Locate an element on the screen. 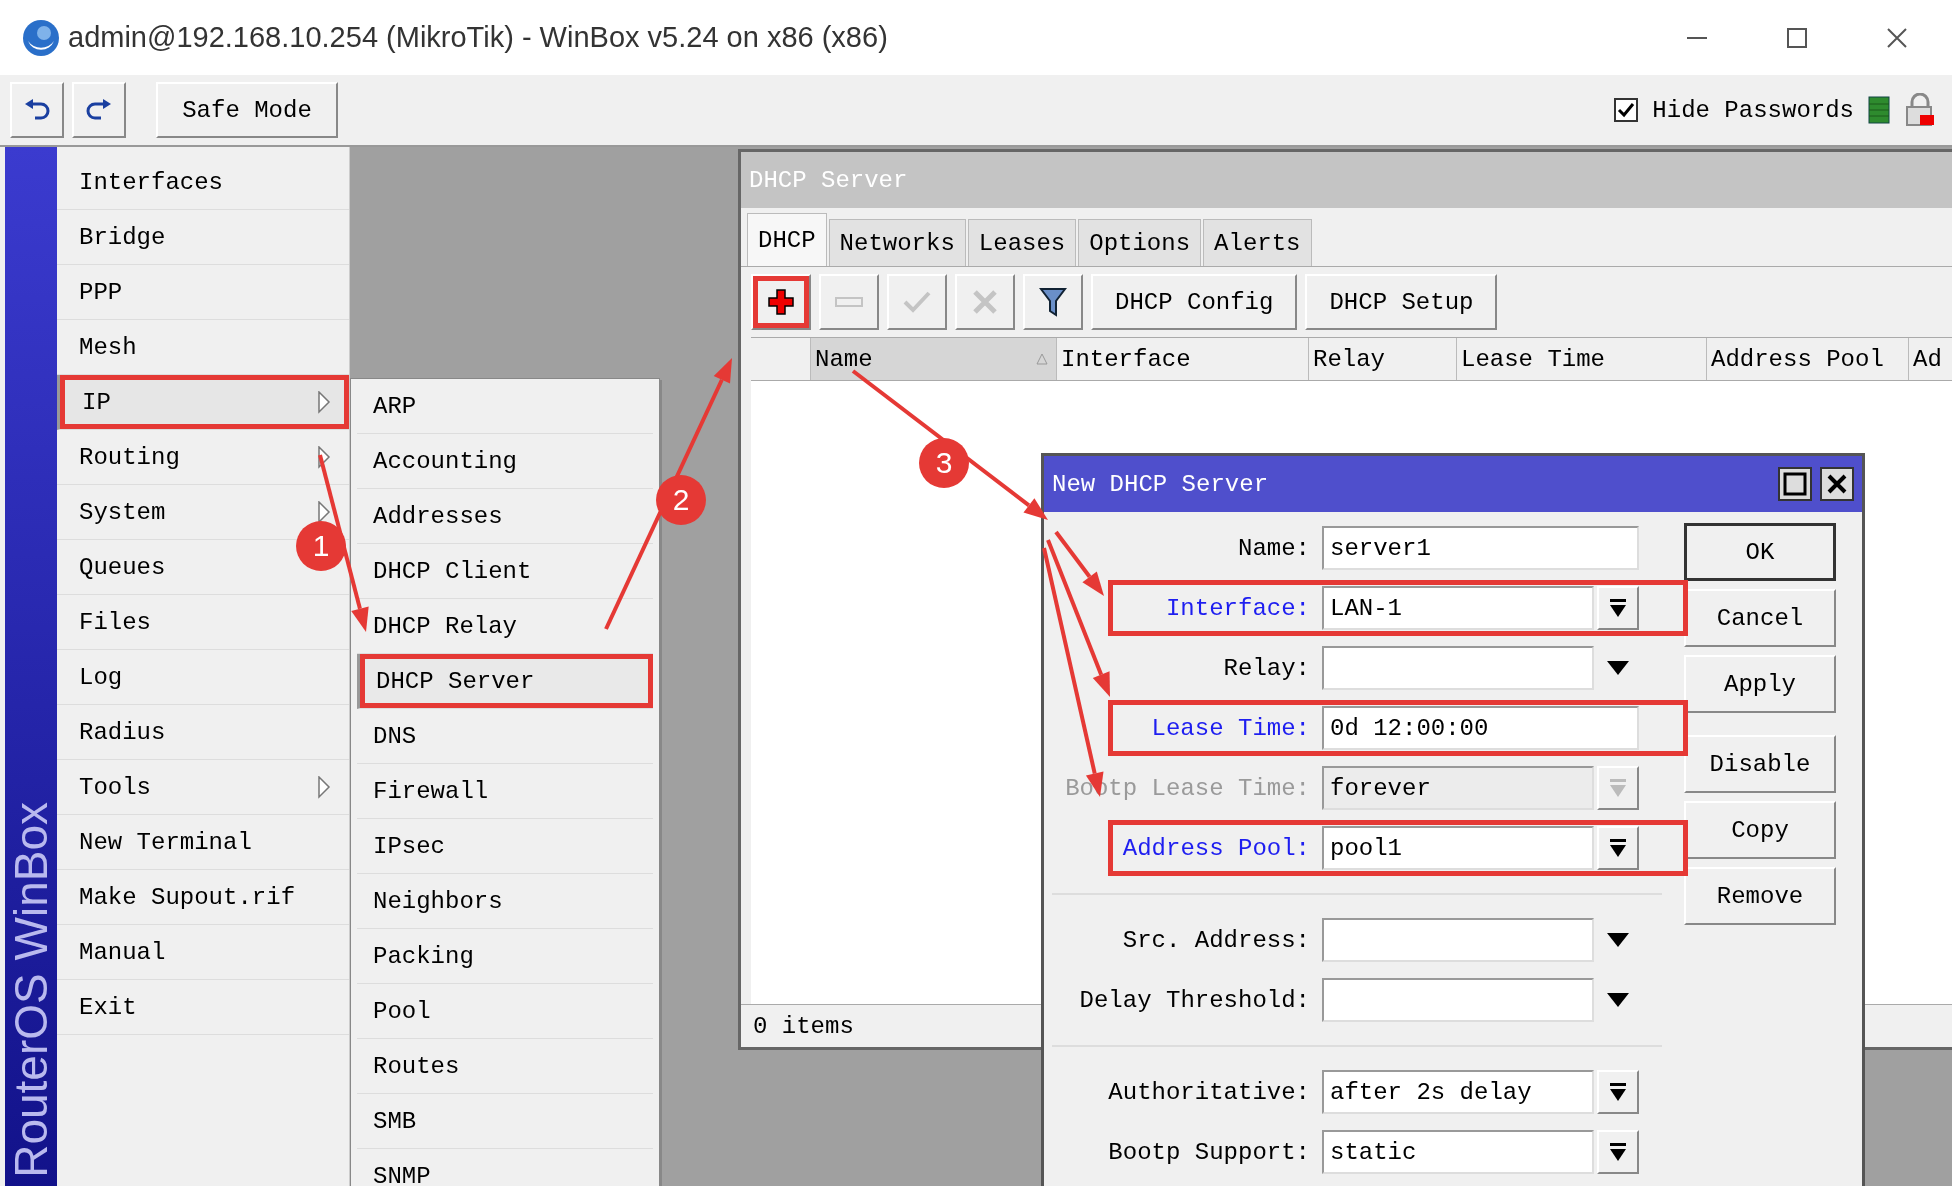  menu-item: Manual is located at coordinates (203, 952).